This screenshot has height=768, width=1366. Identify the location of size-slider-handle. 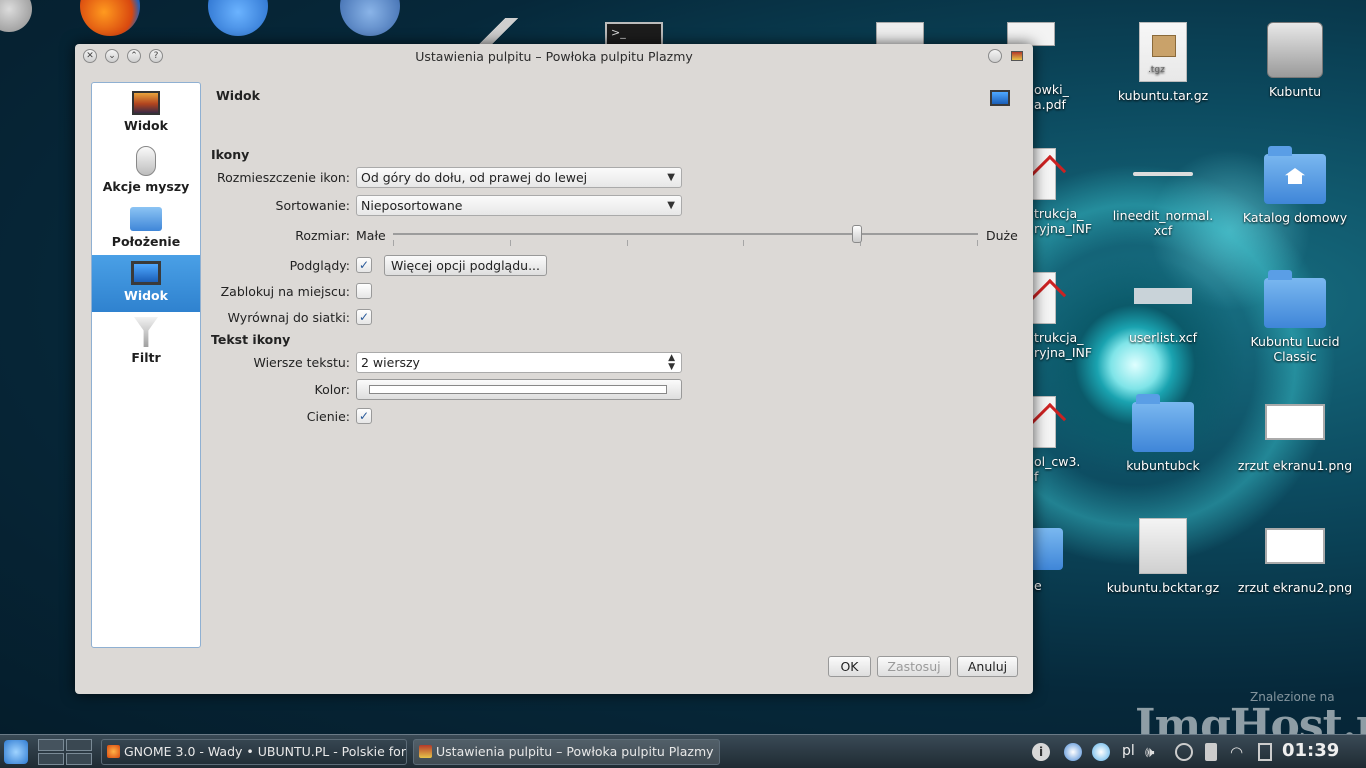
(857, 234).